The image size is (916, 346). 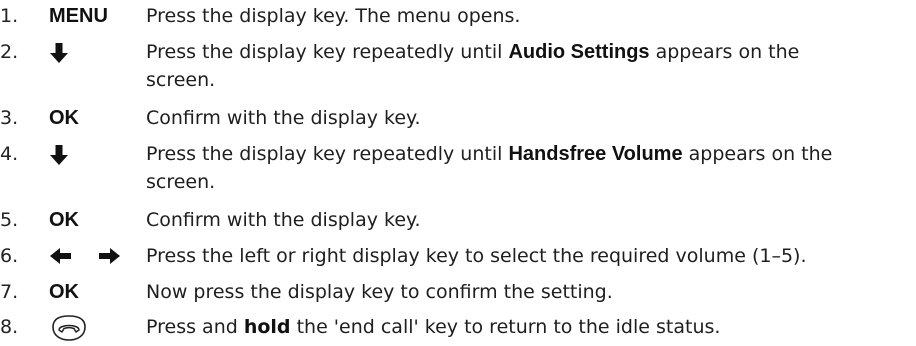 I want to click on step-description: Press the display key. The menu opens., so click(x=496, y=16).